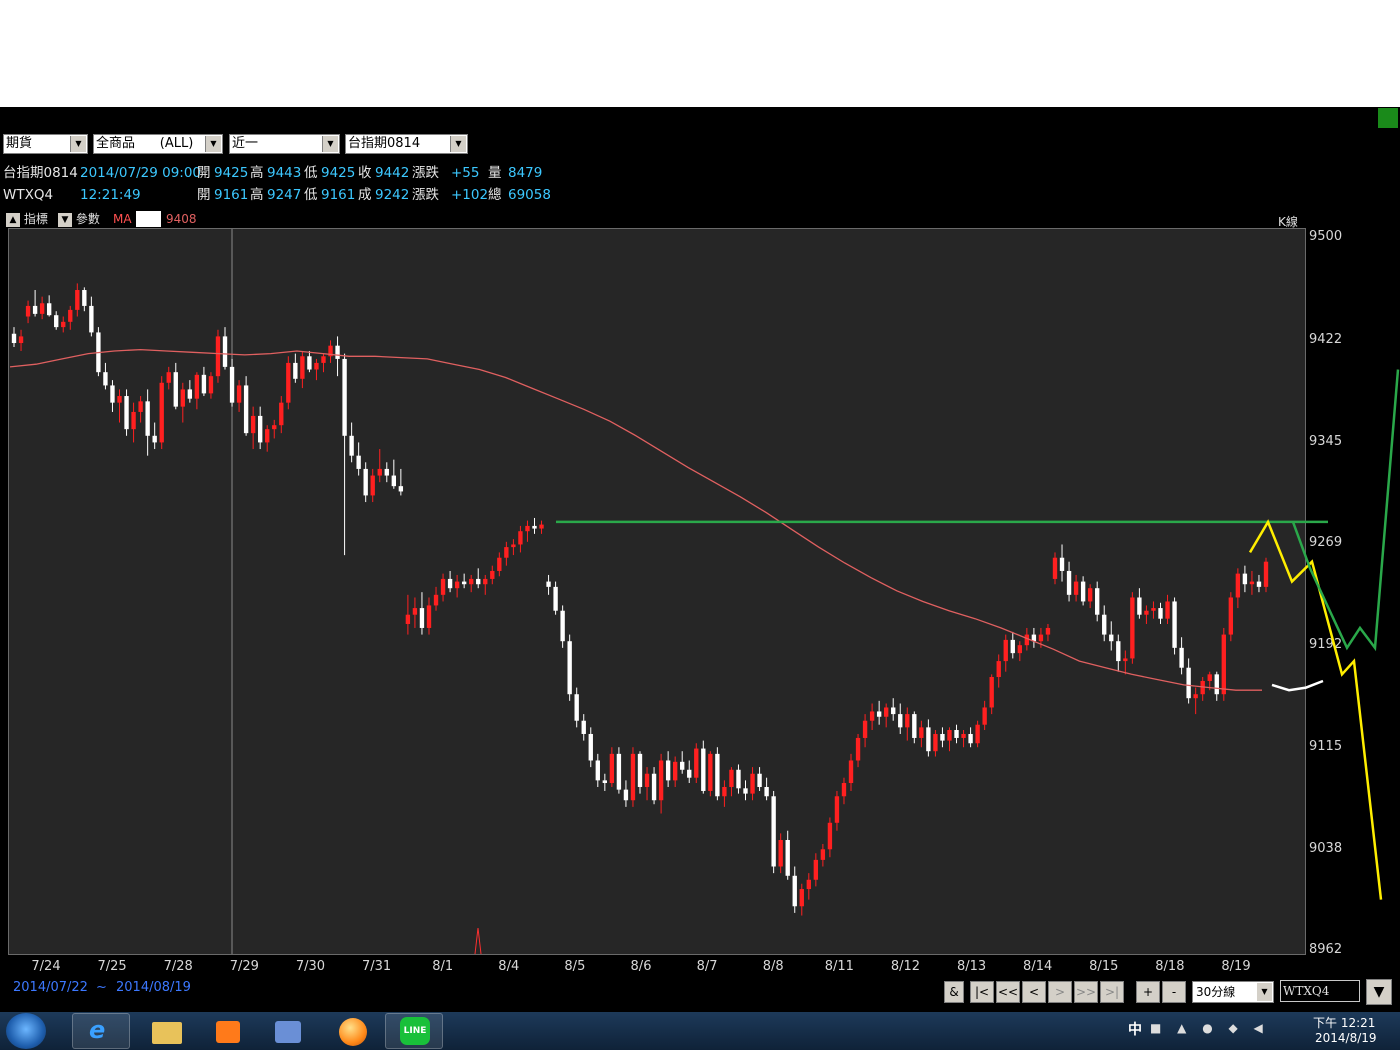 The image size is (1400, 1050). I want to click on rewind-button-label: <<, so click(1008, 992).